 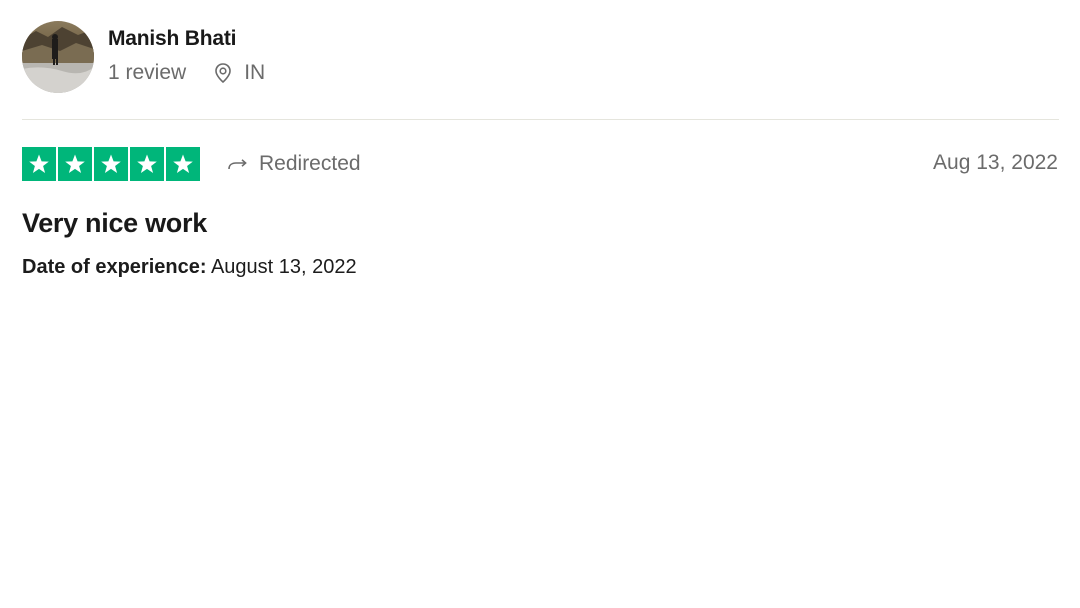 What do you see at coordinates (238, 73) in the screenshot?
I see `reviewer-location: IN` at bounding box center [238, 73].